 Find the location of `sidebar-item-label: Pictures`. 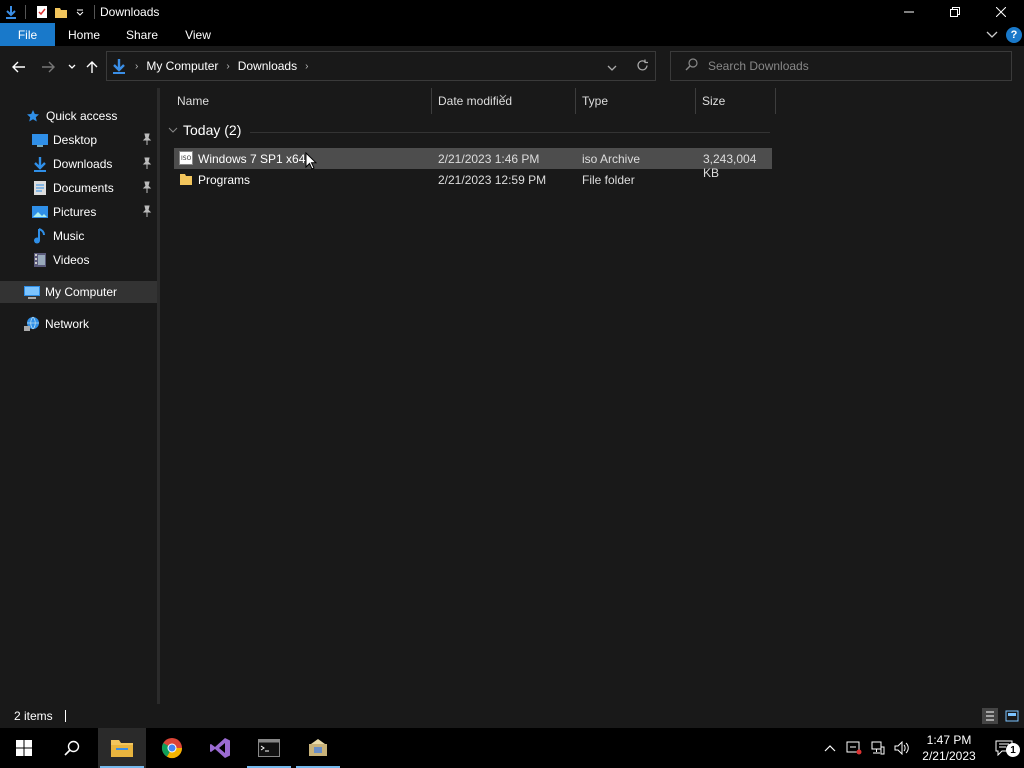

sidebar-item-label: Pictures is located at coordinates (75, 212).